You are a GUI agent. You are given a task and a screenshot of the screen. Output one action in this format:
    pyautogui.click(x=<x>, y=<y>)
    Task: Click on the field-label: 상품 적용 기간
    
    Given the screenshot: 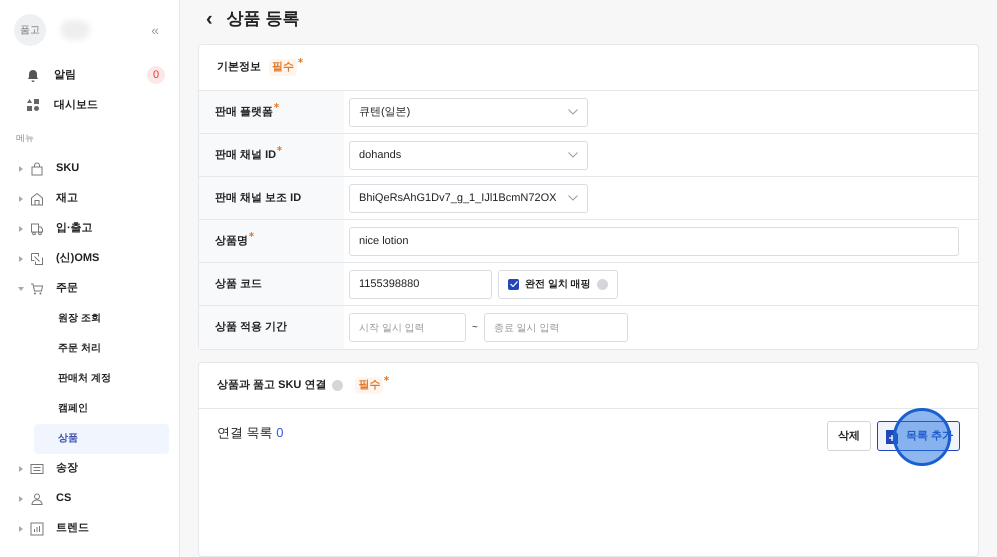 What is the action you would take?
    pyautogui.click(x=251, y=328)
    